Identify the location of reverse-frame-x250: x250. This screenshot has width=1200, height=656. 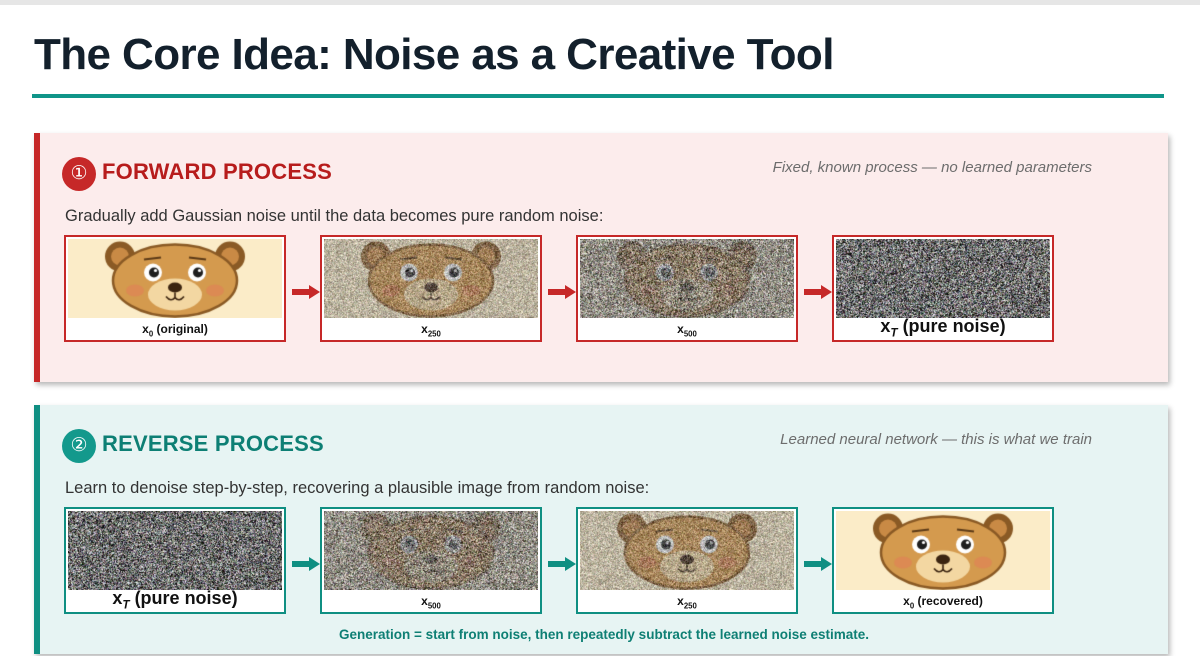
(687, 560).